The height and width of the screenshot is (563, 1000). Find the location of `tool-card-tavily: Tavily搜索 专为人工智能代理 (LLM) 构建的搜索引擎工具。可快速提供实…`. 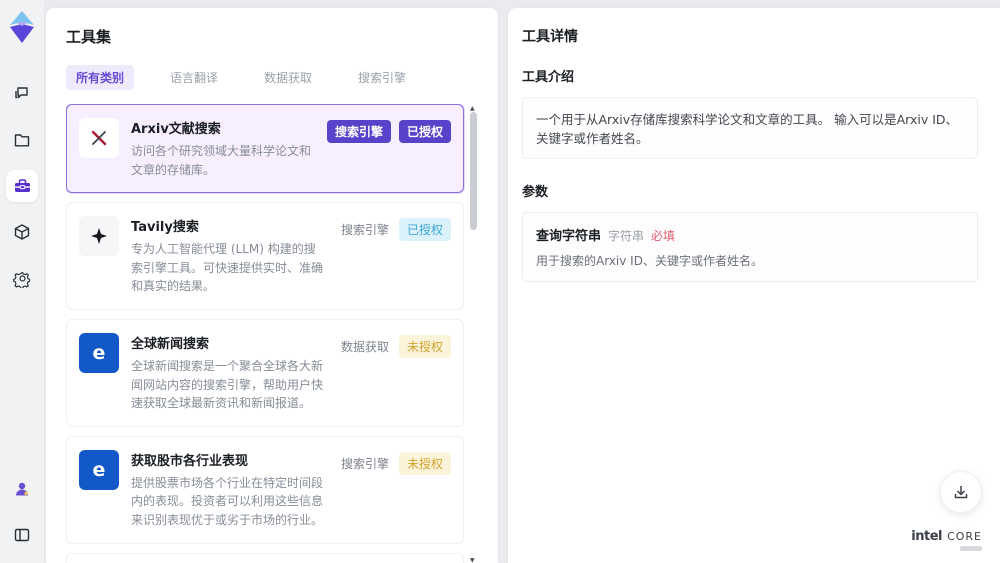

tool-card-tavily: Tavily搜索 专为人工智能代理 (LLM) 构建的搜索引擎工具。可快速提供实… is located at coordinates (265, 256).